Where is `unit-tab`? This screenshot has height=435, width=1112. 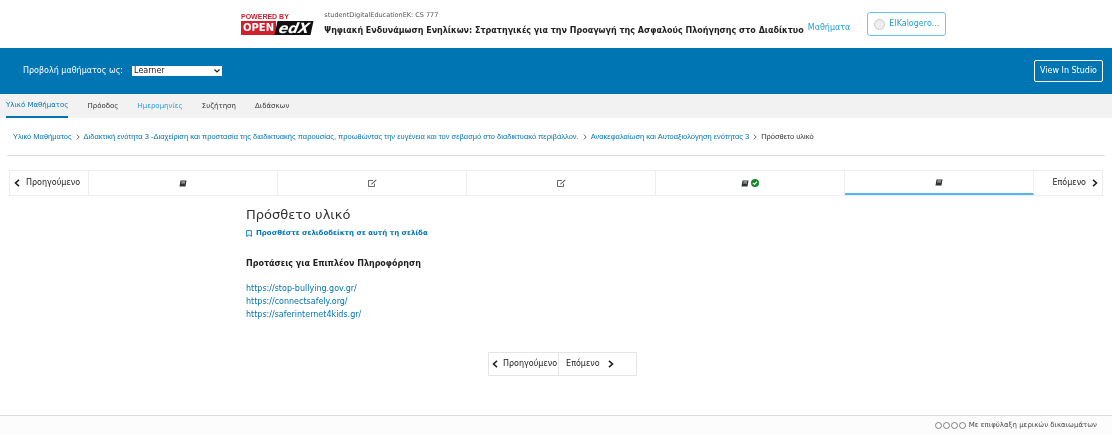
unit-tab is located at coordinates (939, 183).